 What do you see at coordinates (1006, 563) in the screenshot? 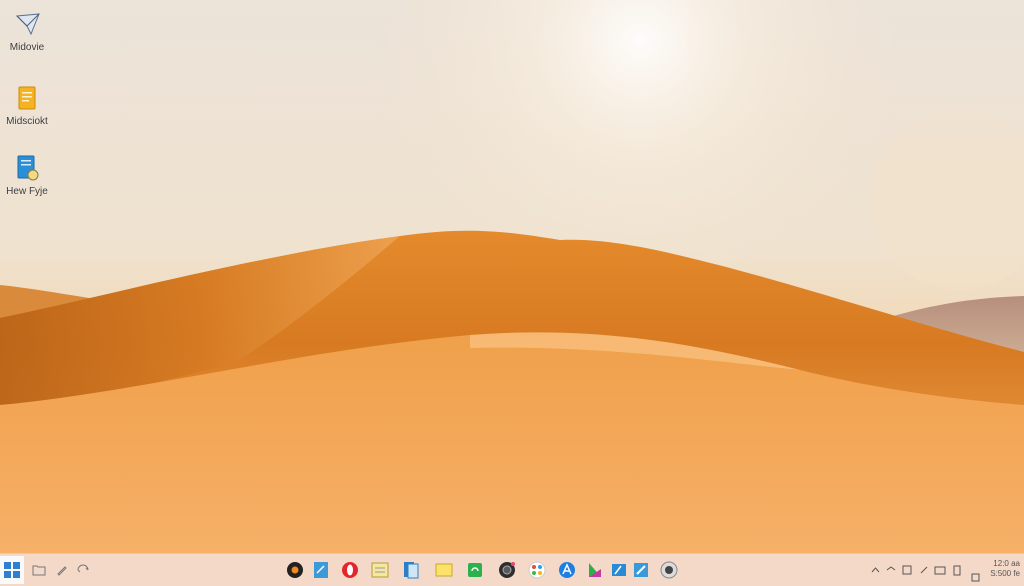
I see `tray-time: 12:0 aa` at bounding box center [1006, 563].